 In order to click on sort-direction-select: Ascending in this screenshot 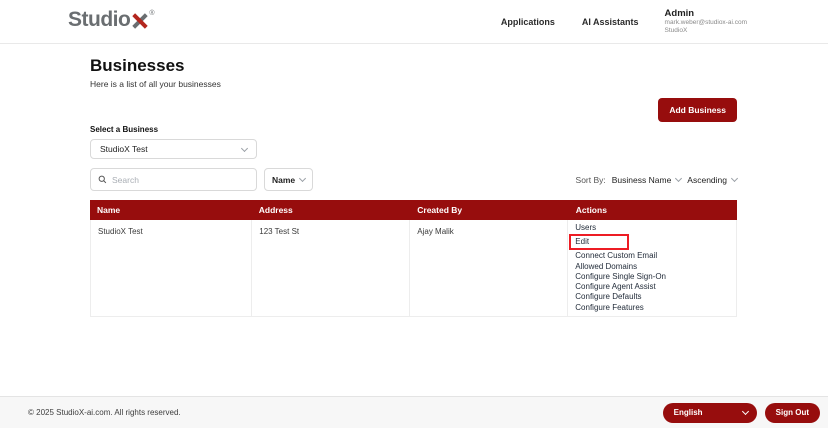, I will do `click(713, 179)`.